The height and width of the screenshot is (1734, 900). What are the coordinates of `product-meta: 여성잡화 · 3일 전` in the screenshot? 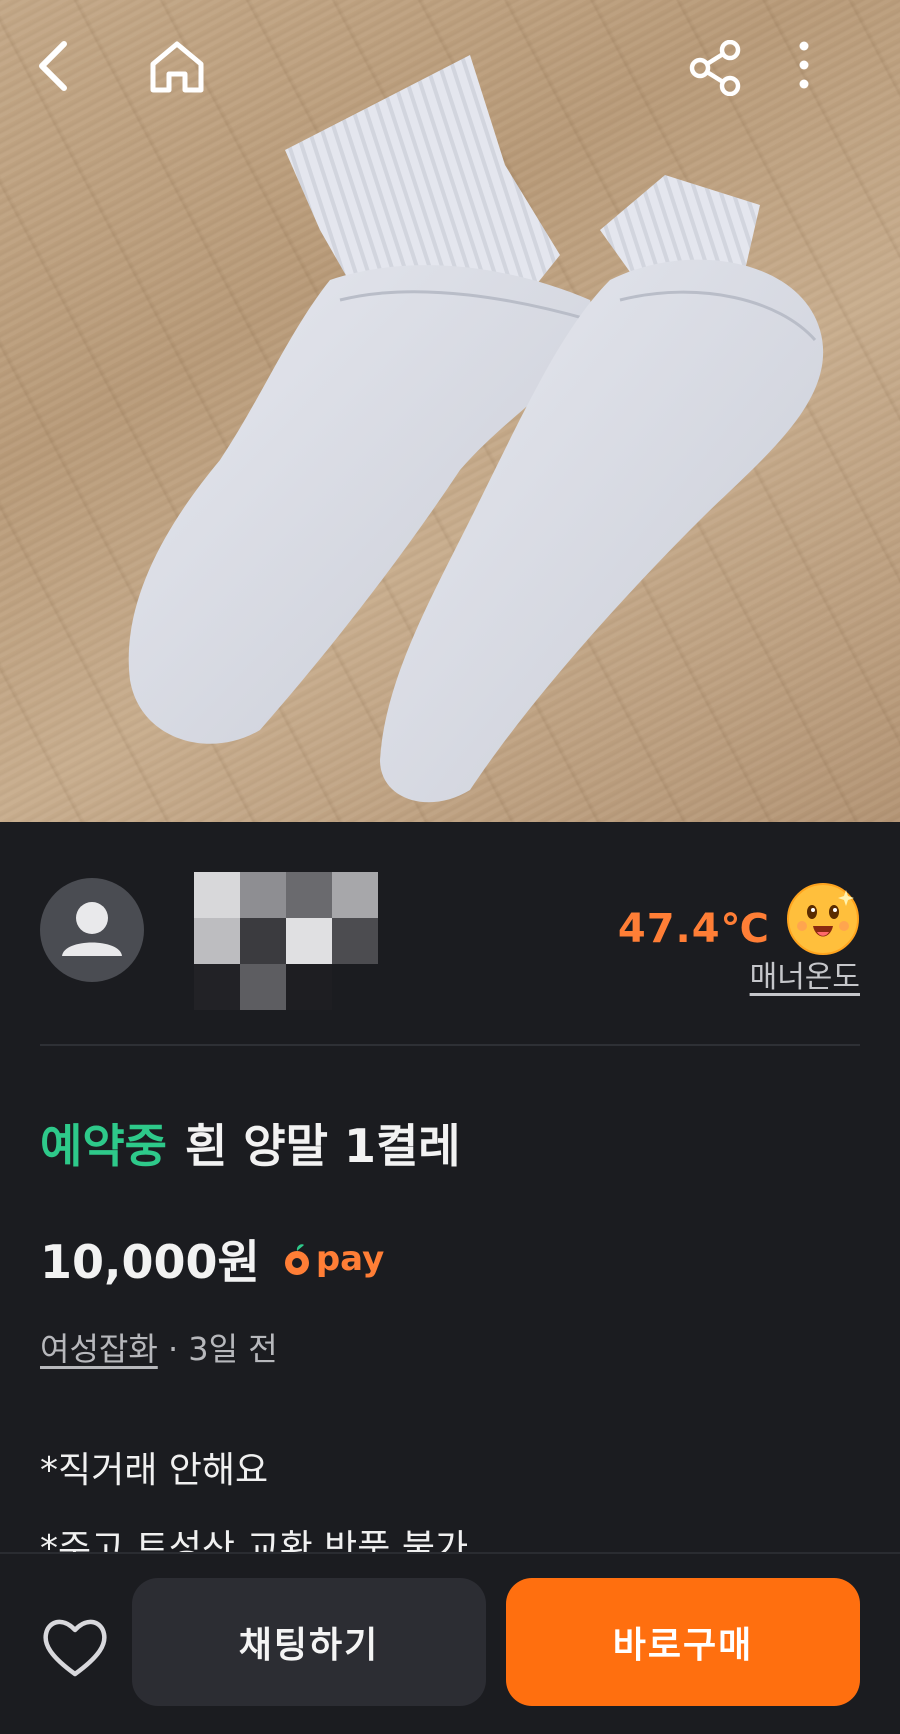 It's located at (159, 1347).